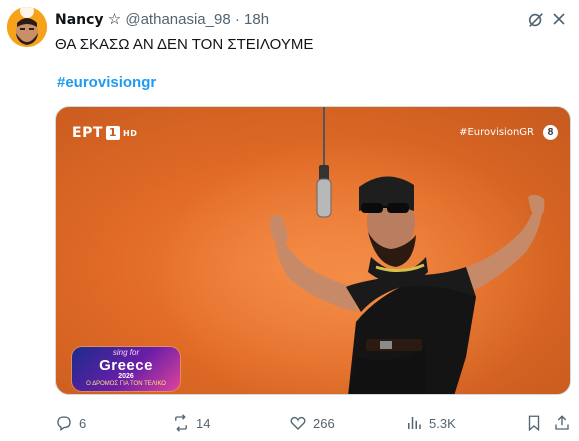  I want to click on handle: @athanasia_98, so click(177, 19).